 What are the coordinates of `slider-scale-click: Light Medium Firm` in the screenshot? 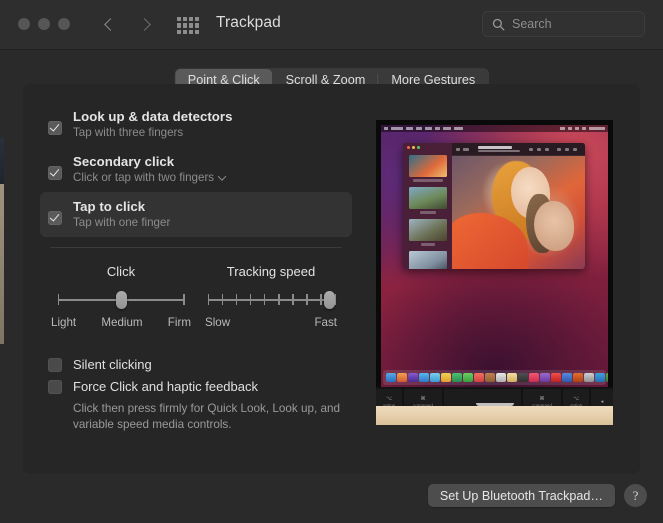 It's located at (121, 322).